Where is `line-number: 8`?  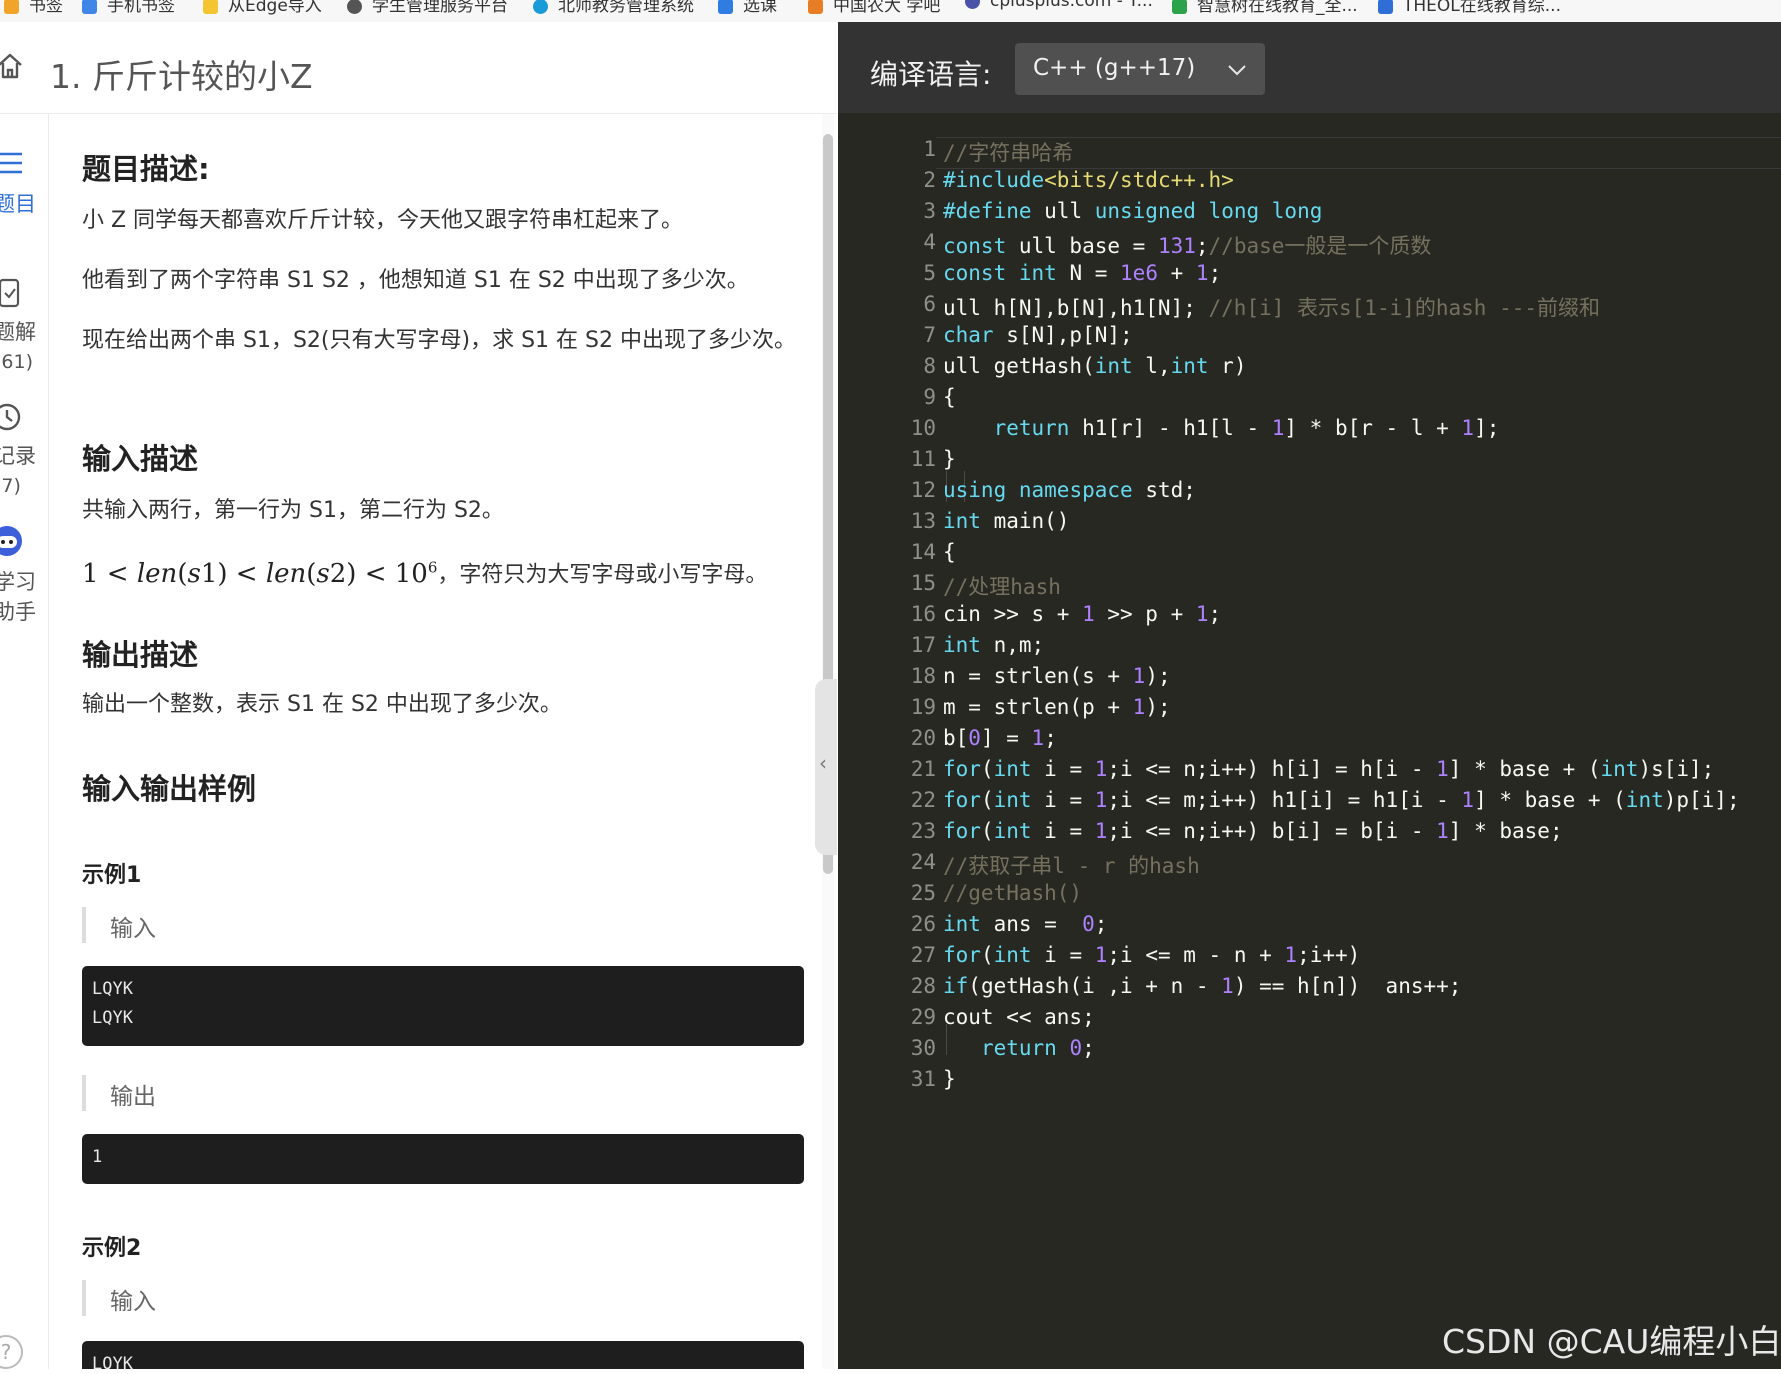 line-number: 8 is located at coordinates (929, 366).